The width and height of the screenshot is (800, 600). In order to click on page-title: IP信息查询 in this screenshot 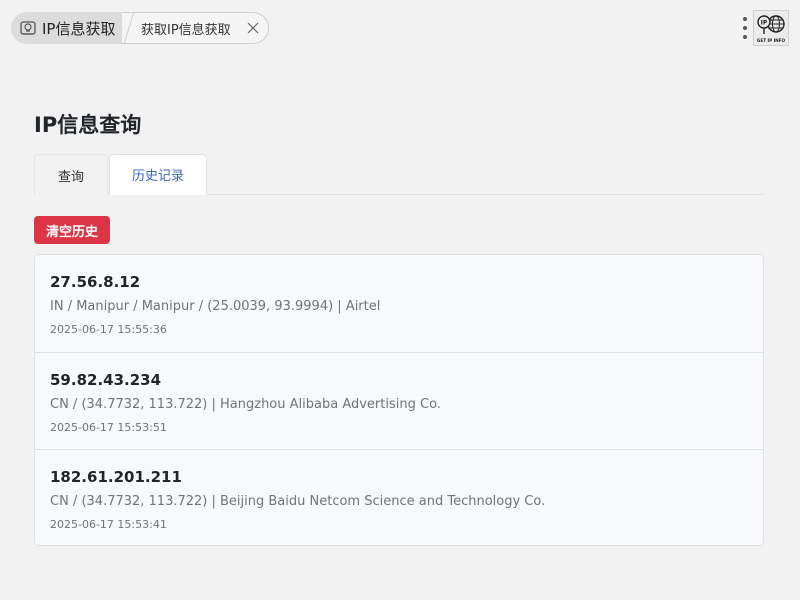, I will do `click(88, 125)`.